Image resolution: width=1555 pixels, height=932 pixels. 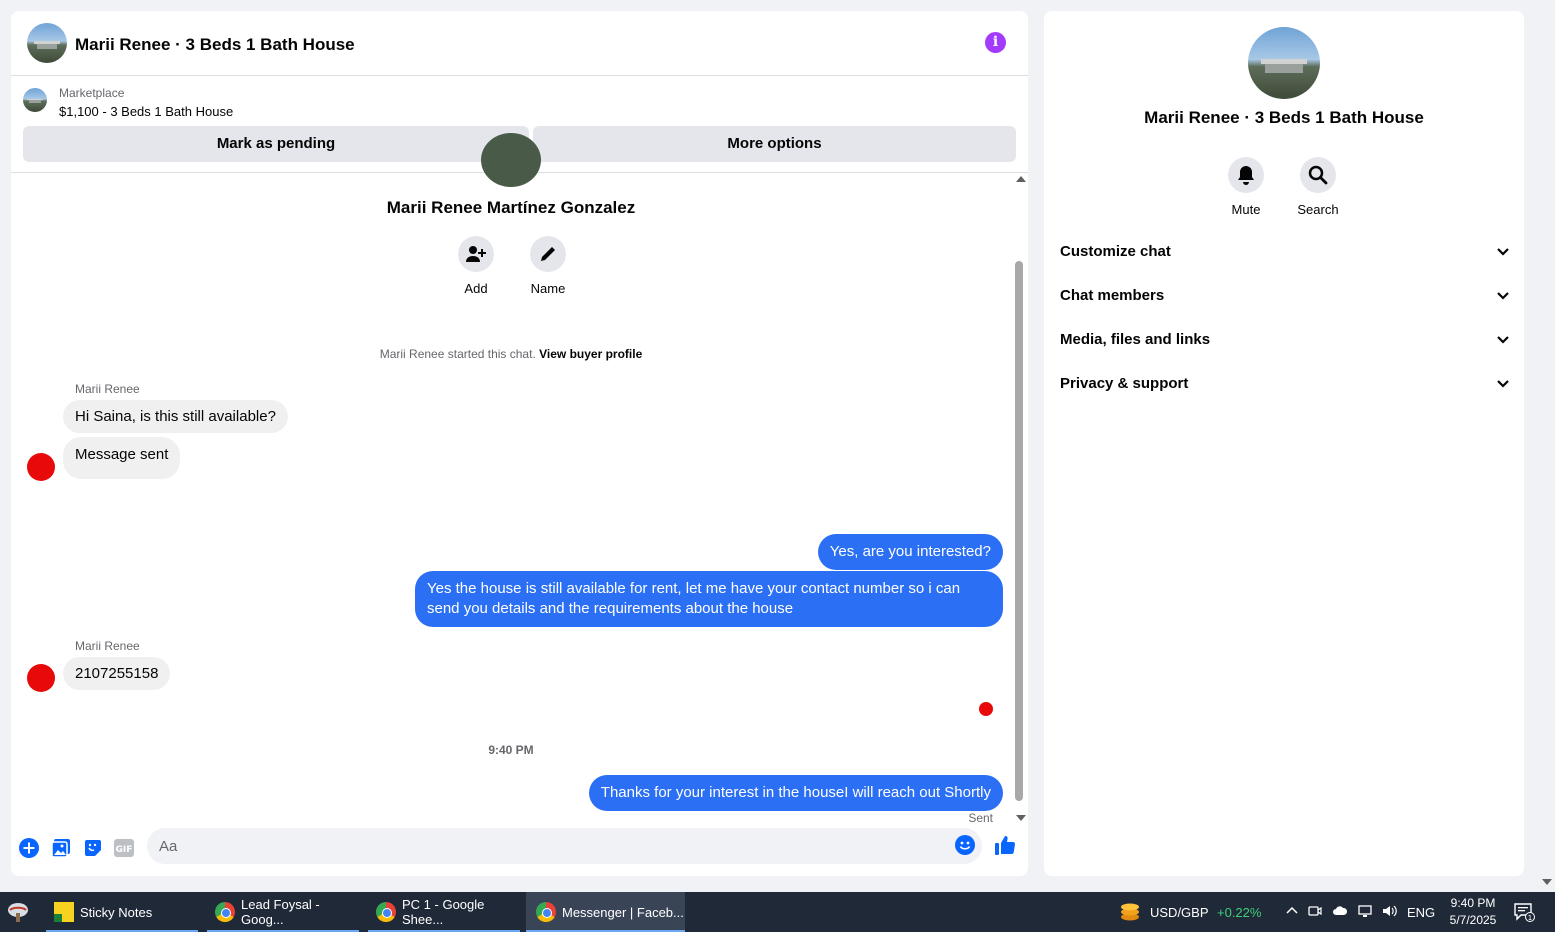 I want to click on plus-icon, so click(x=29, y=848).